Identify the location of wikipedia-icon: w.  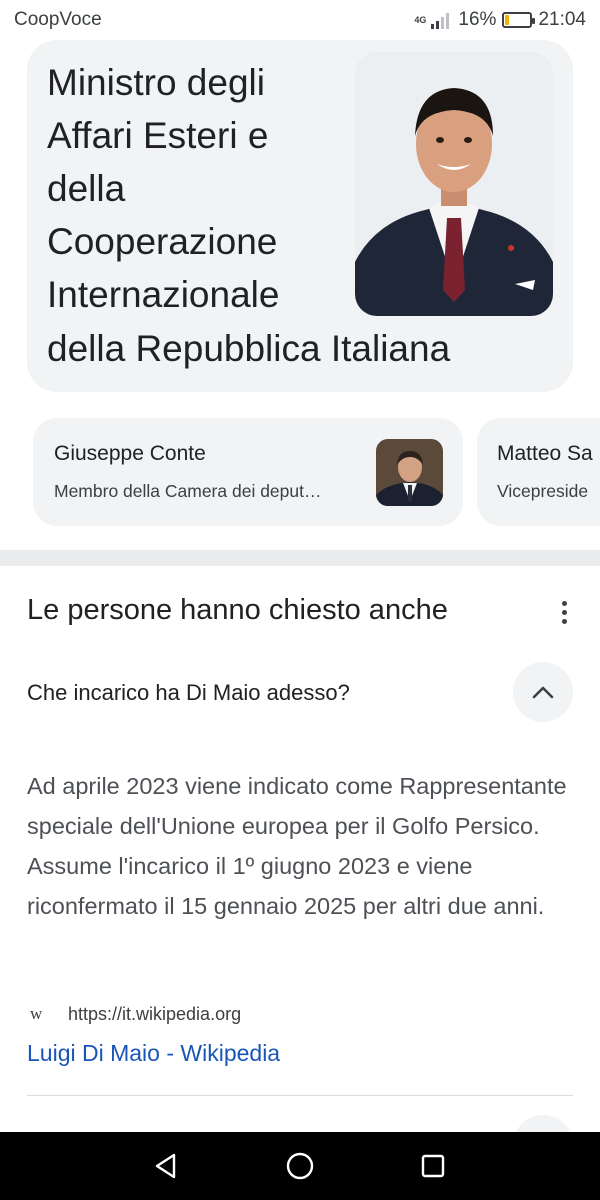
(36, 1013).